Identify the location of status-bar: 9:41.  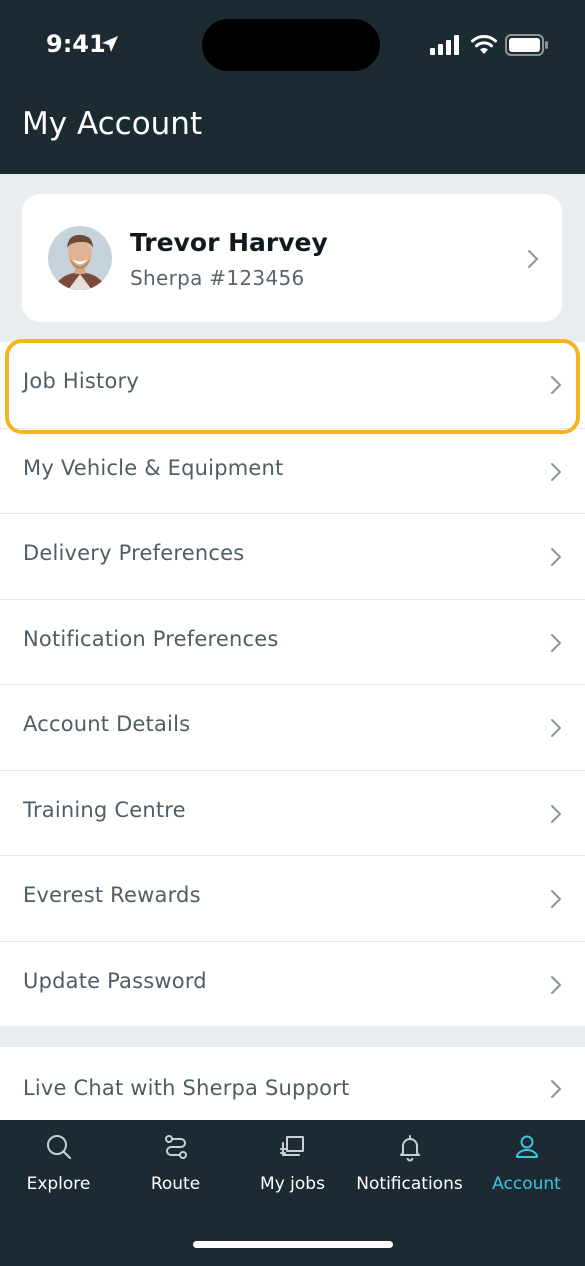
(292, 46).